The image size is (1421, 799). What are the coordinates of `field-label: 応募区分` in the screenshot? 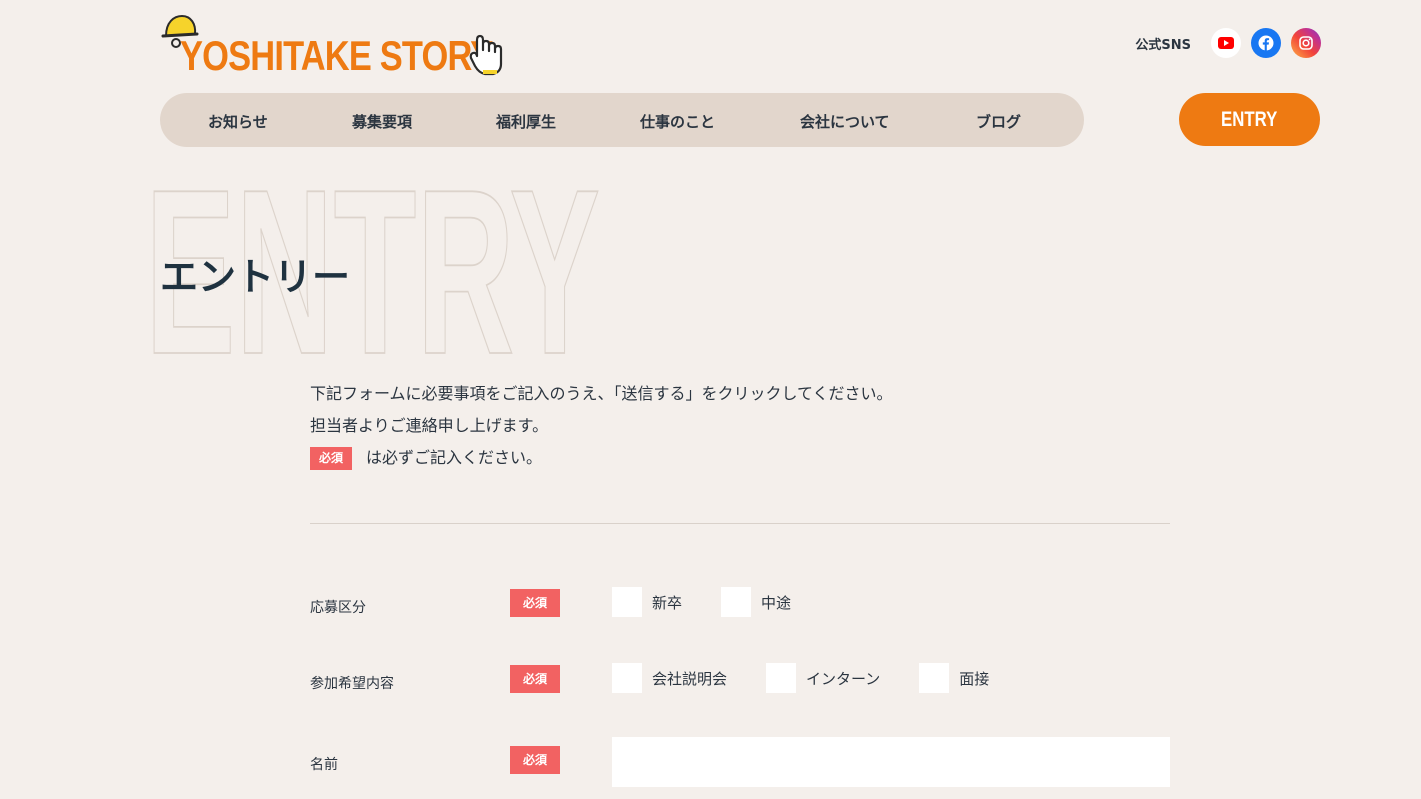 It's located at (338, 608).